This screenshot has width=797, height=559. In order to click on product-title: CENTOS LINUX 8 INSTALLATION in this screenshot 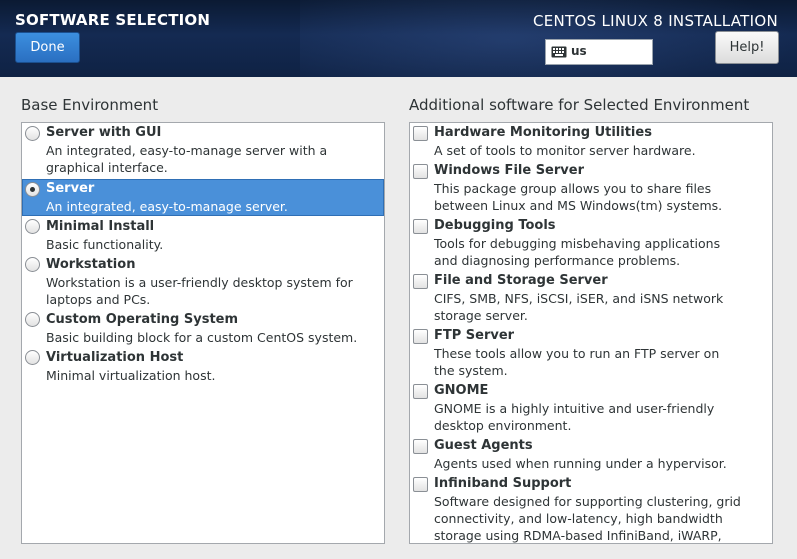, I will do `click(655, 21)`.